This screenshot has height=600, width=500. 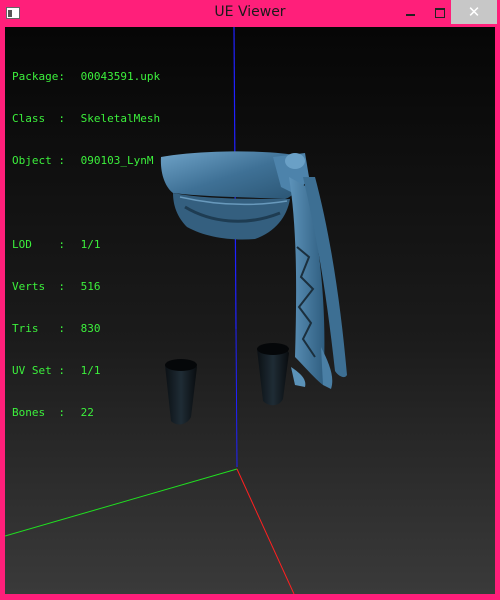 What do you see at coordinates (234, 195) in the screenshot?
I see `headband-mesh` at bounding box center [234, 195].